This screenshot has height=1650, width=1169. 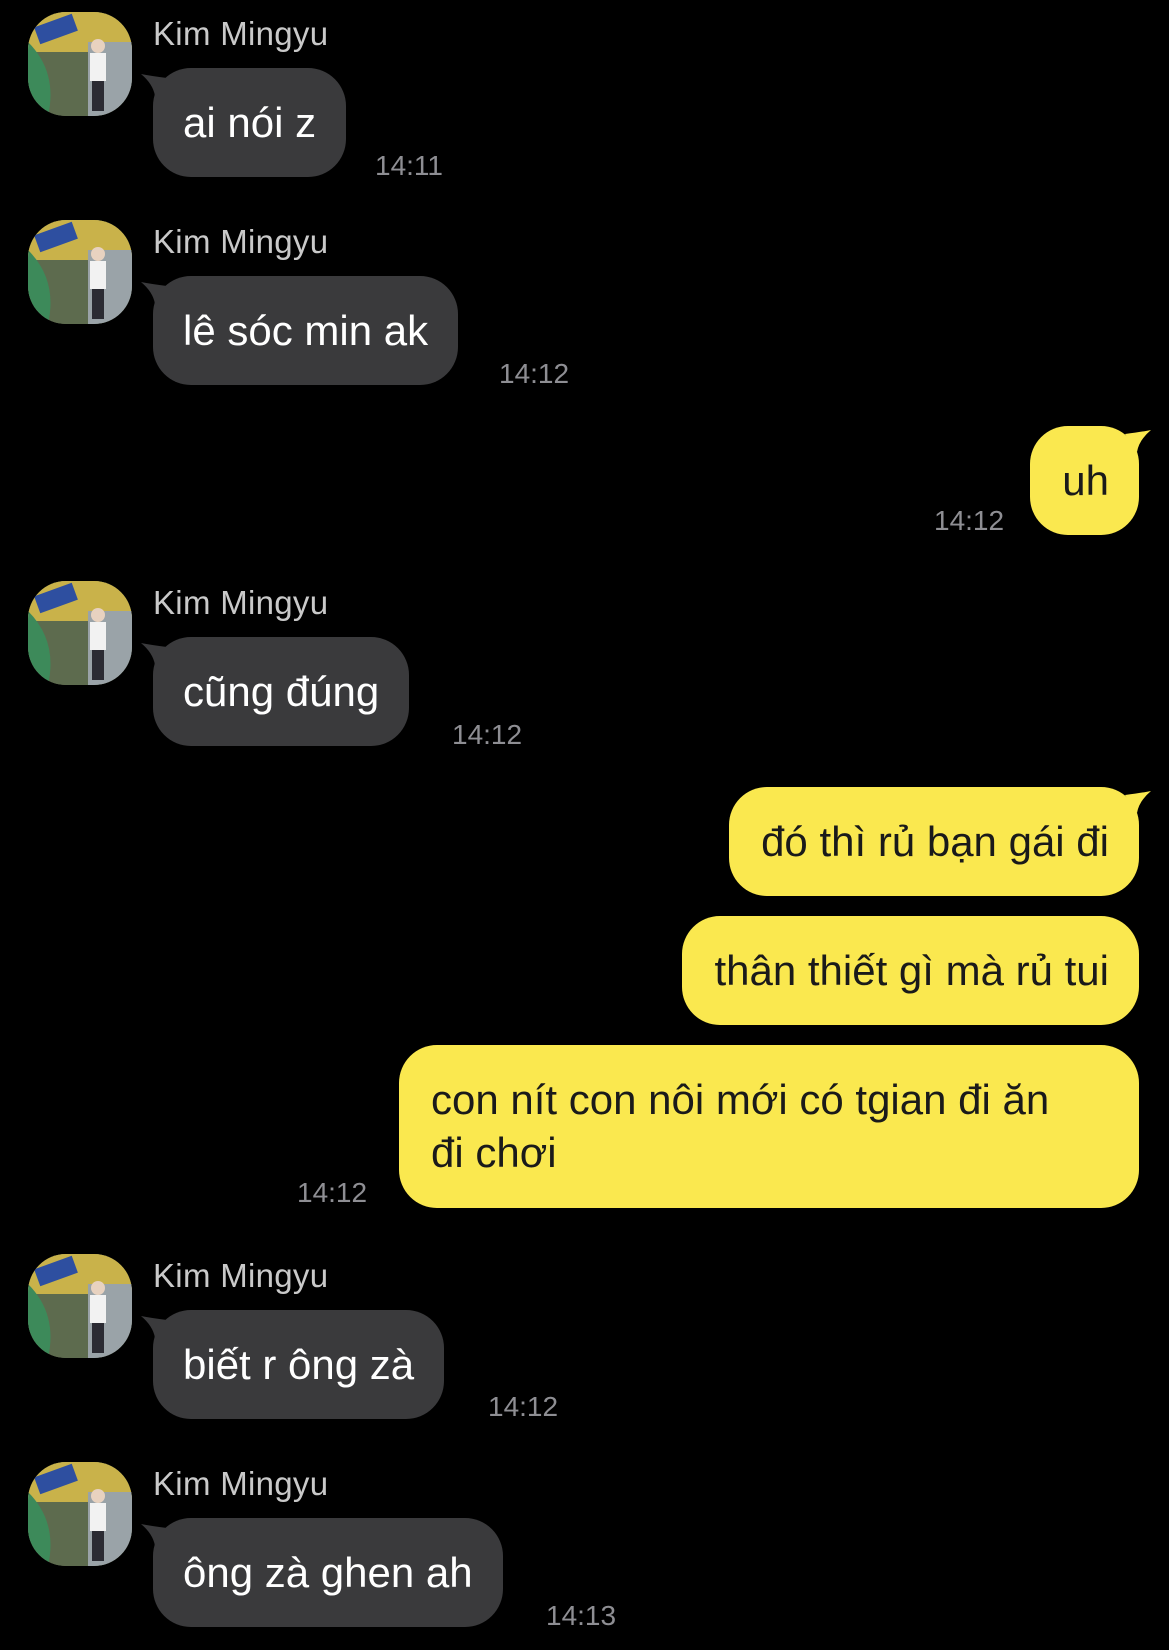 I want to click on message-bubble-outgoing: thân thiết gì mà rủ tui, so click(x=910, y=970).